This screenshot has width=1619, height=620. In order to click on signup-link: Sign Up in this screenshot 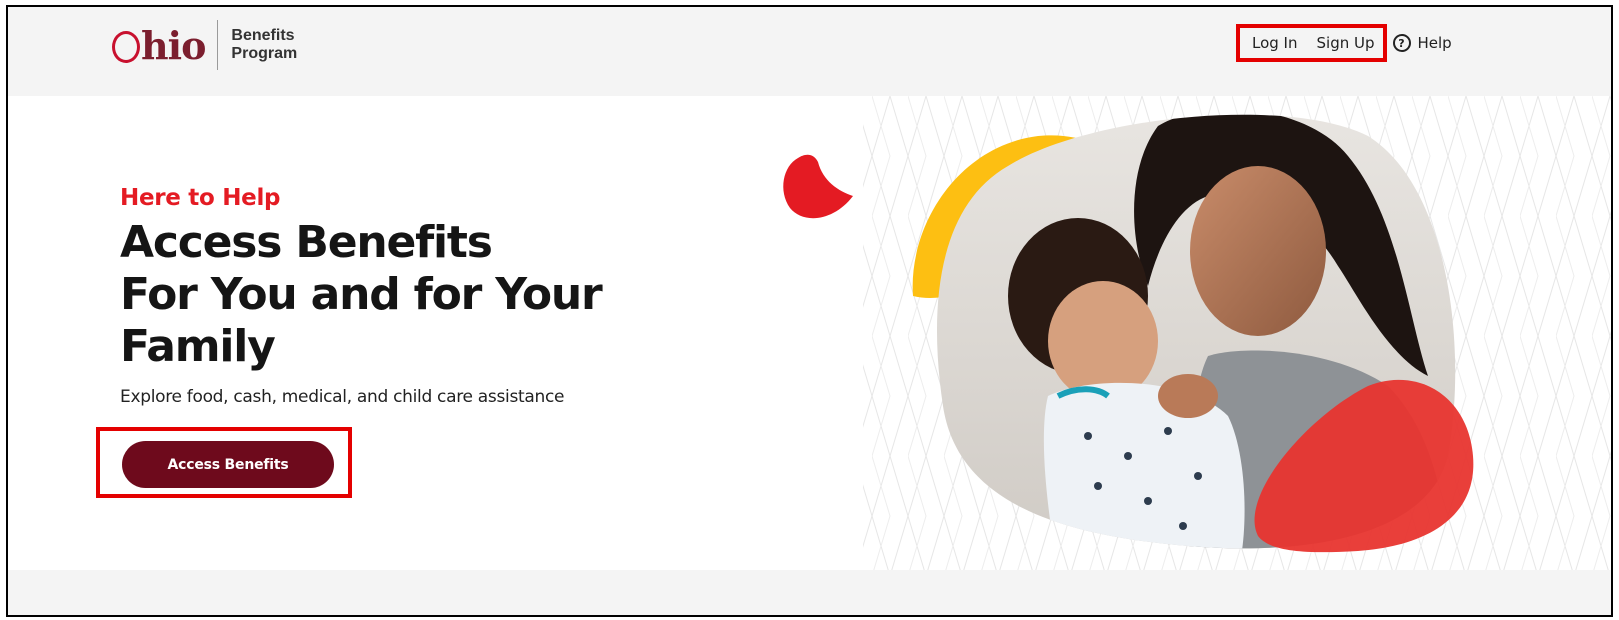, I will do `click(1346, 43)`.